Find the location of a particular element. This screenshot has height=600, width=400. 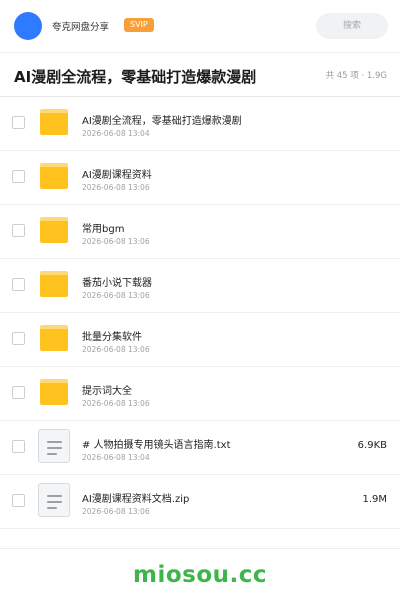

file-name: AI漫剧课程资料 is located at coordinates (117, 175).